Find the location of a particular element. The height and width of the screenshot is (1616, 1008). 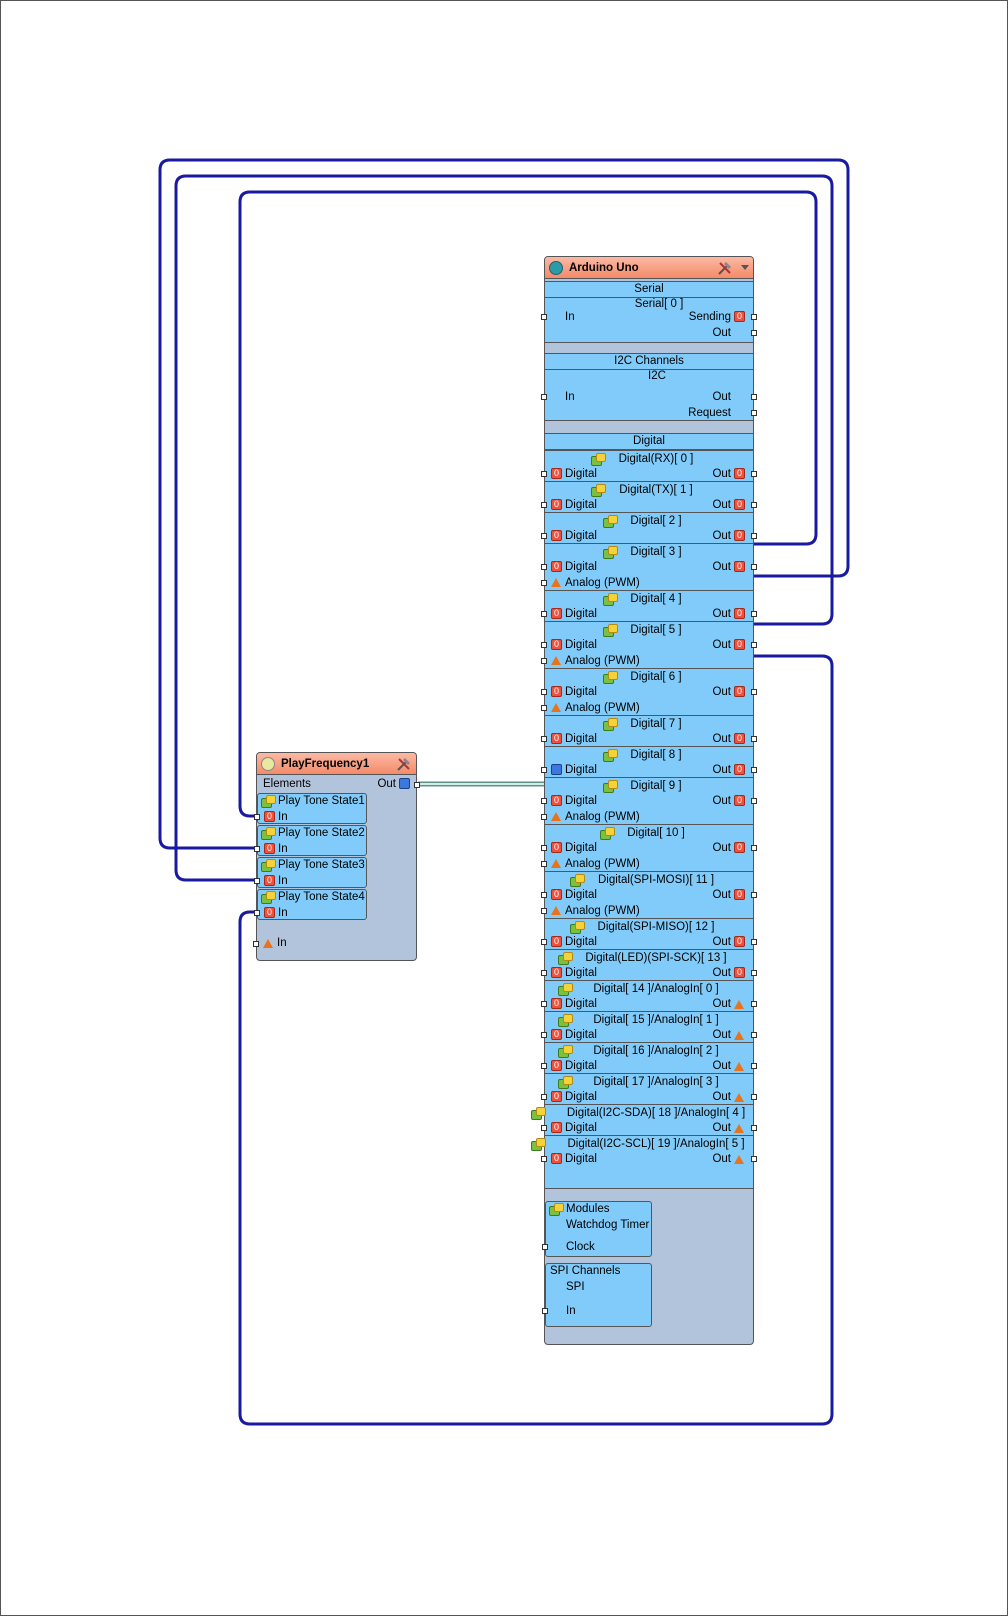

i2c-section: I2C Channels I2C In Out Request is located at coordinates (649, 387).